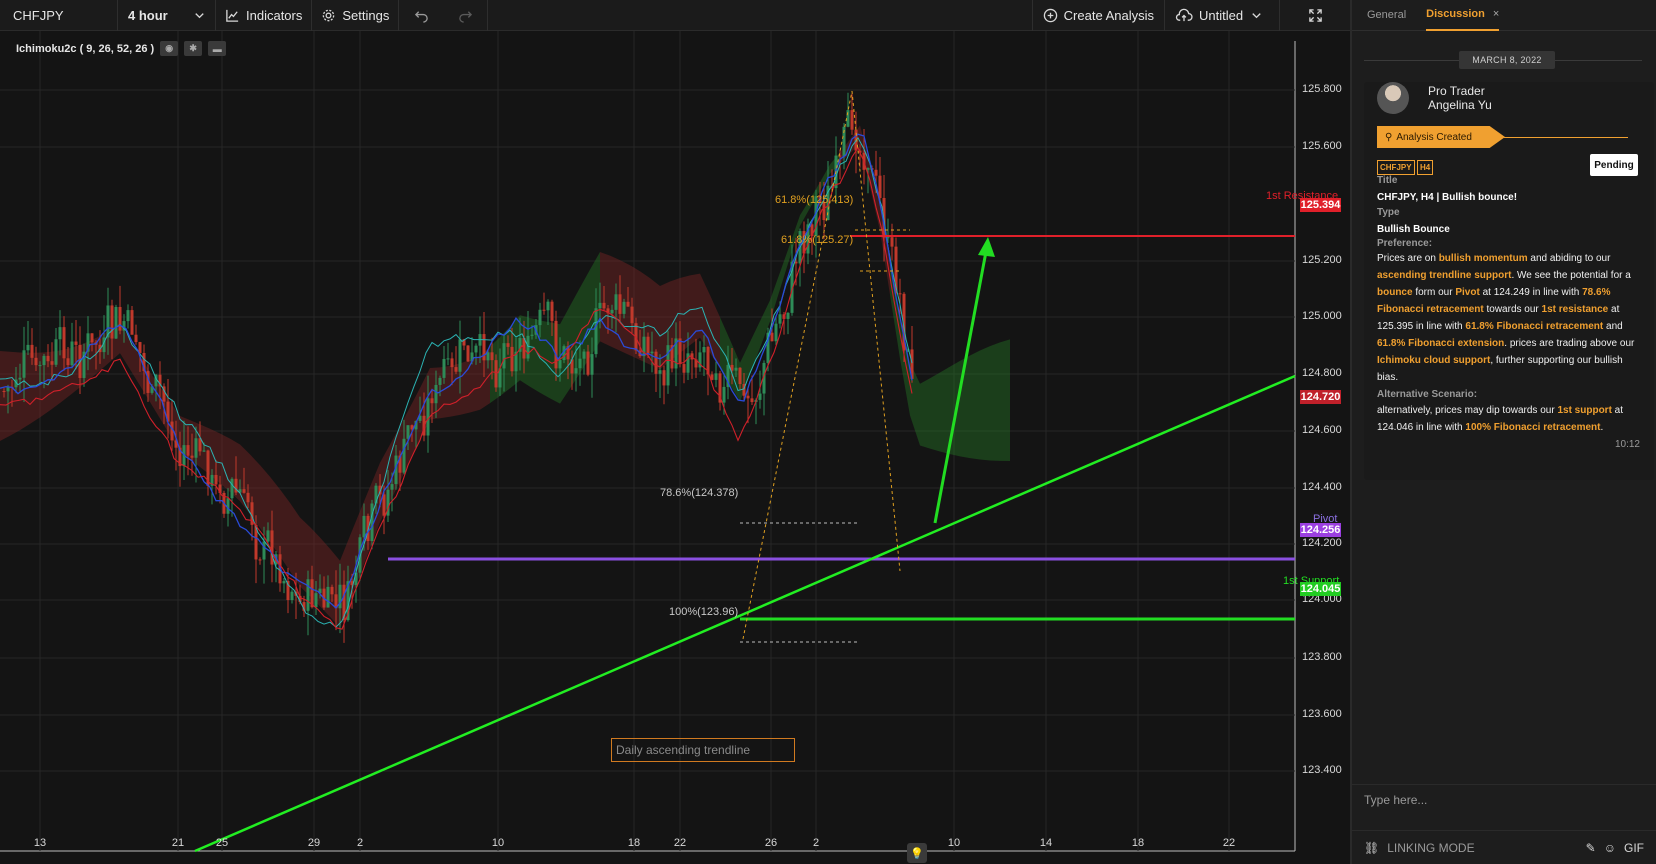 This screenshot has width=1656, height=864. I want to click on gear-icon, so click(329, 15).